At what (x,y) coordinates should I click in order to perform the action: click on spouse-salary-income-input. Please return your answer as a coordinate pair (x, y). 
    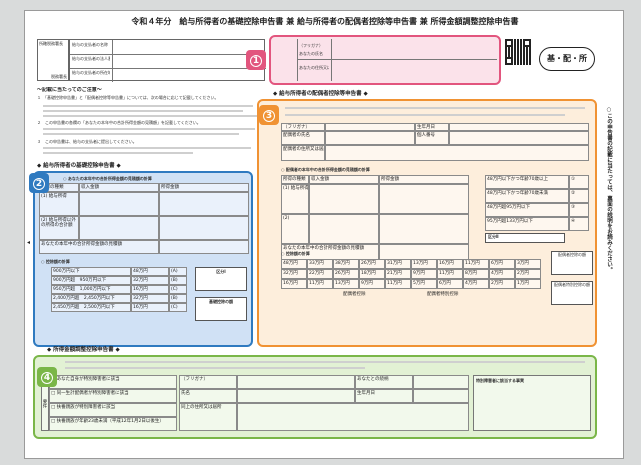
    Looking at the image, I should click on (424, 199).